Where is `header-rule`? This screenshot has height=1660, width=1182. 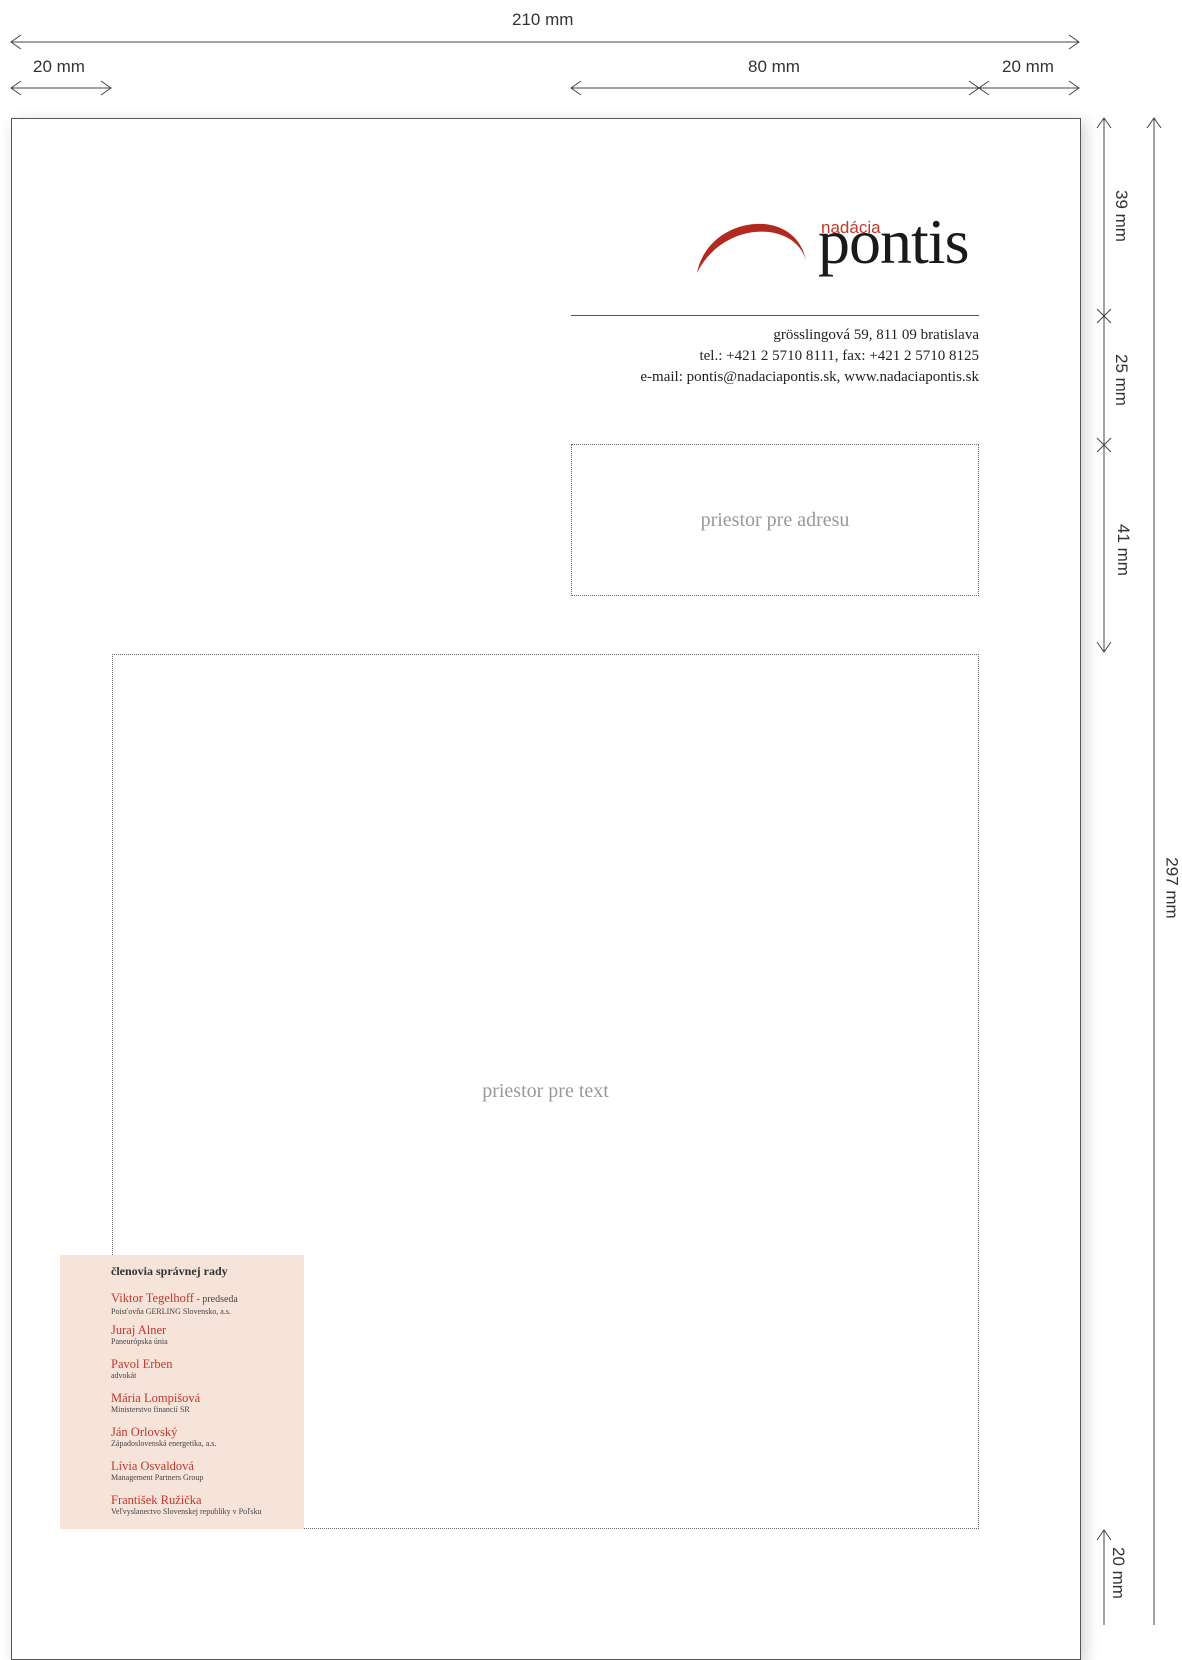 header-rule is located at coordinates (775, 315).